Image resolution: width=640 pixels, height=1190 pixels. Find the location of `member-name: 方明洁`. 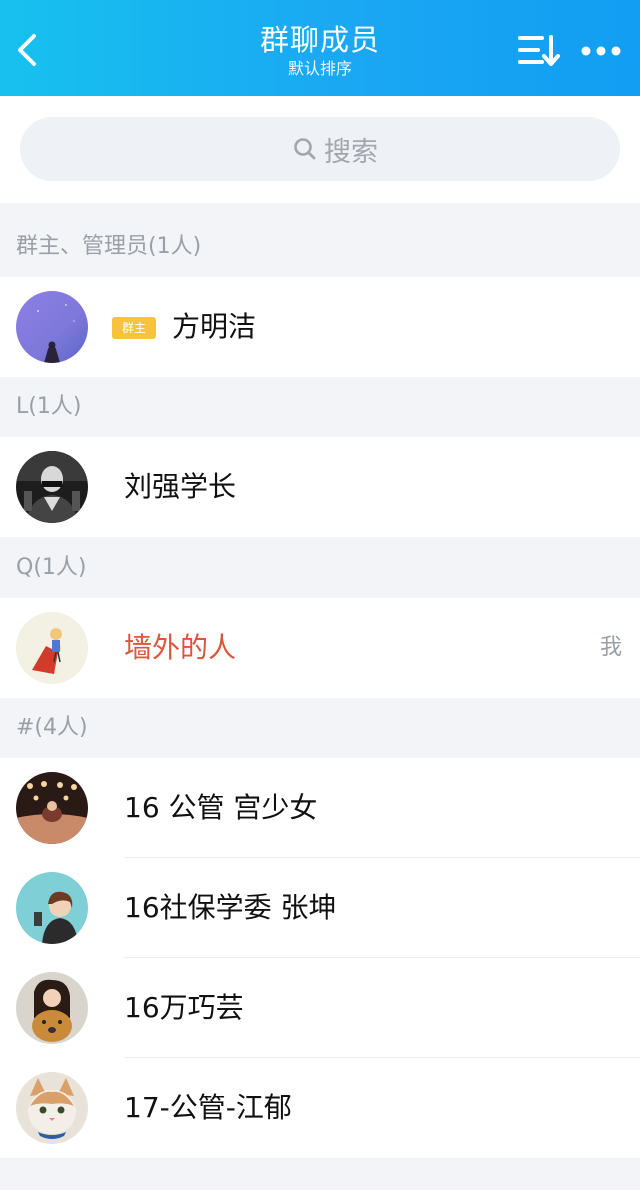

member-name: 方明洁 is located at coordinates (214, 326).